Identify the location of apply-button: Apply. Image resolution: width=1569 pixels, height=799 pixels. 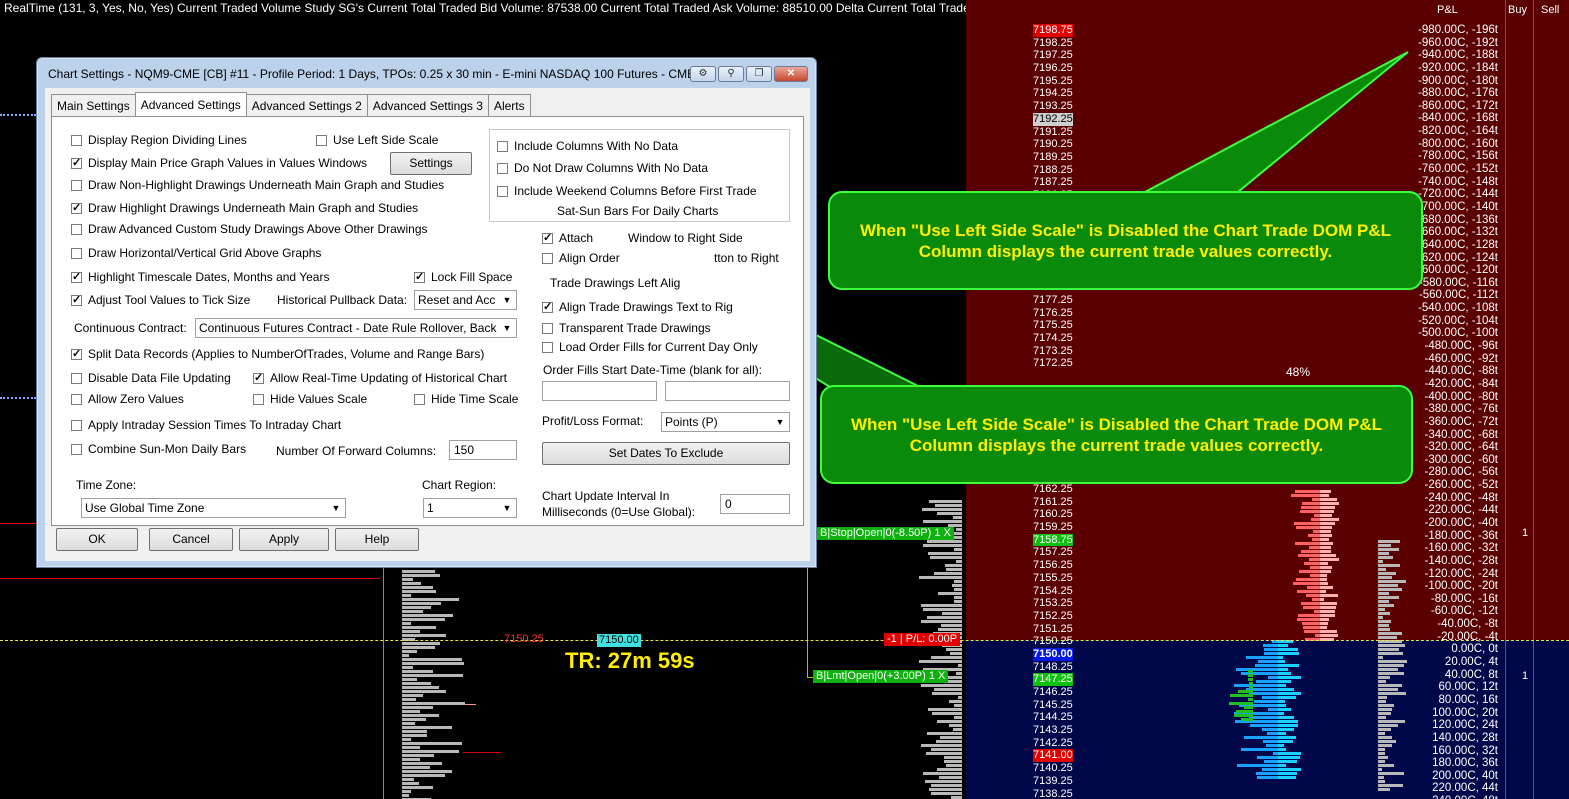
(284, 539).